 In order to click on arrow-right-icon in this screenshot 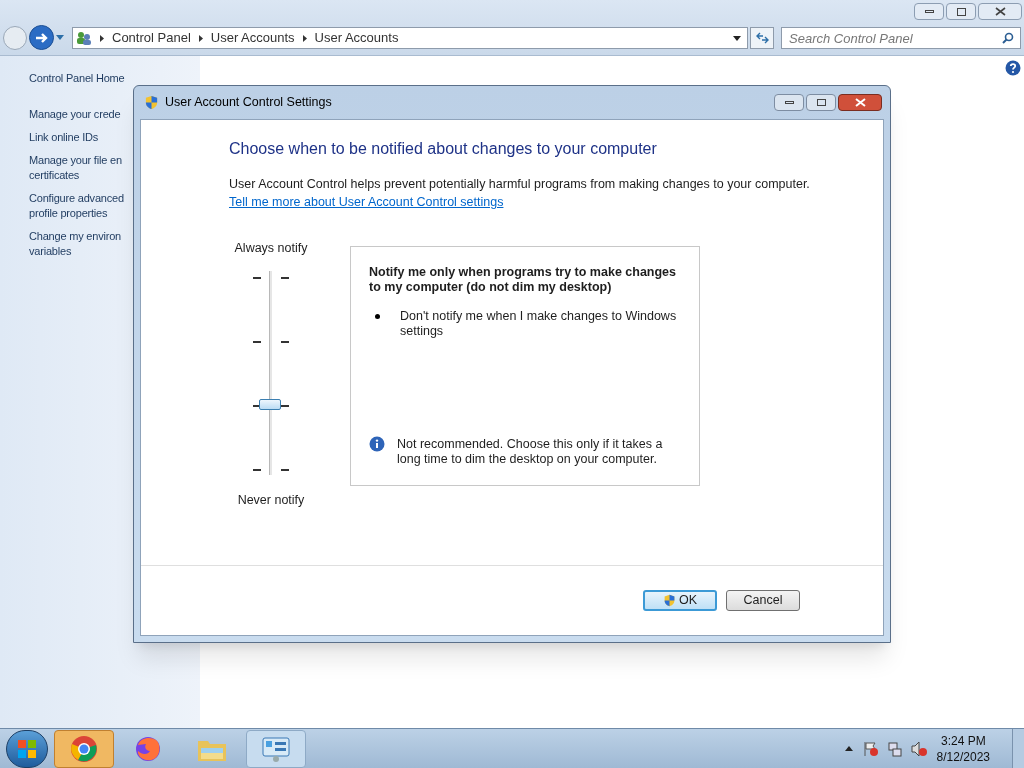, I will do `click(41, 37)`.